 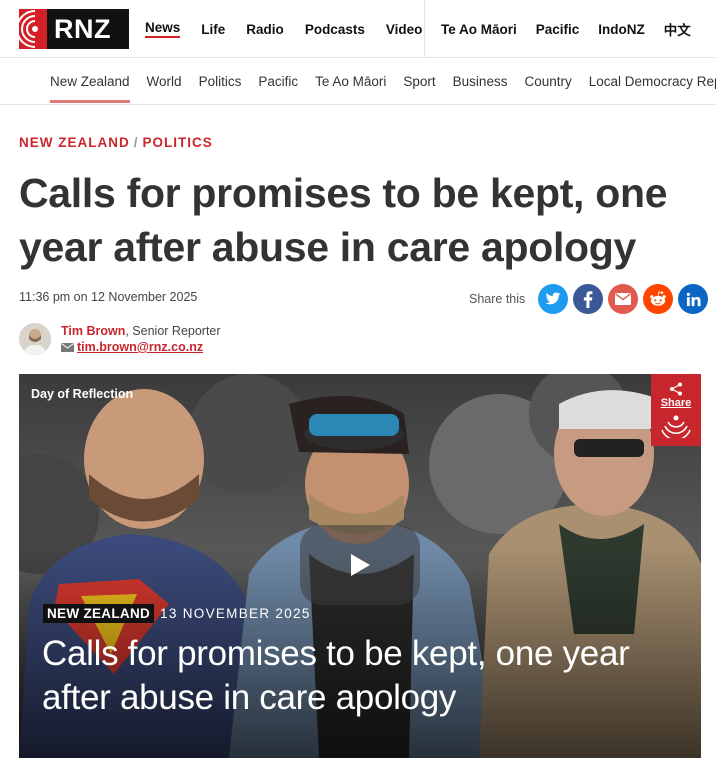 I want to click on article-kicker: NEW ZEALAND / POLITICS, so click(x=116, y=142).